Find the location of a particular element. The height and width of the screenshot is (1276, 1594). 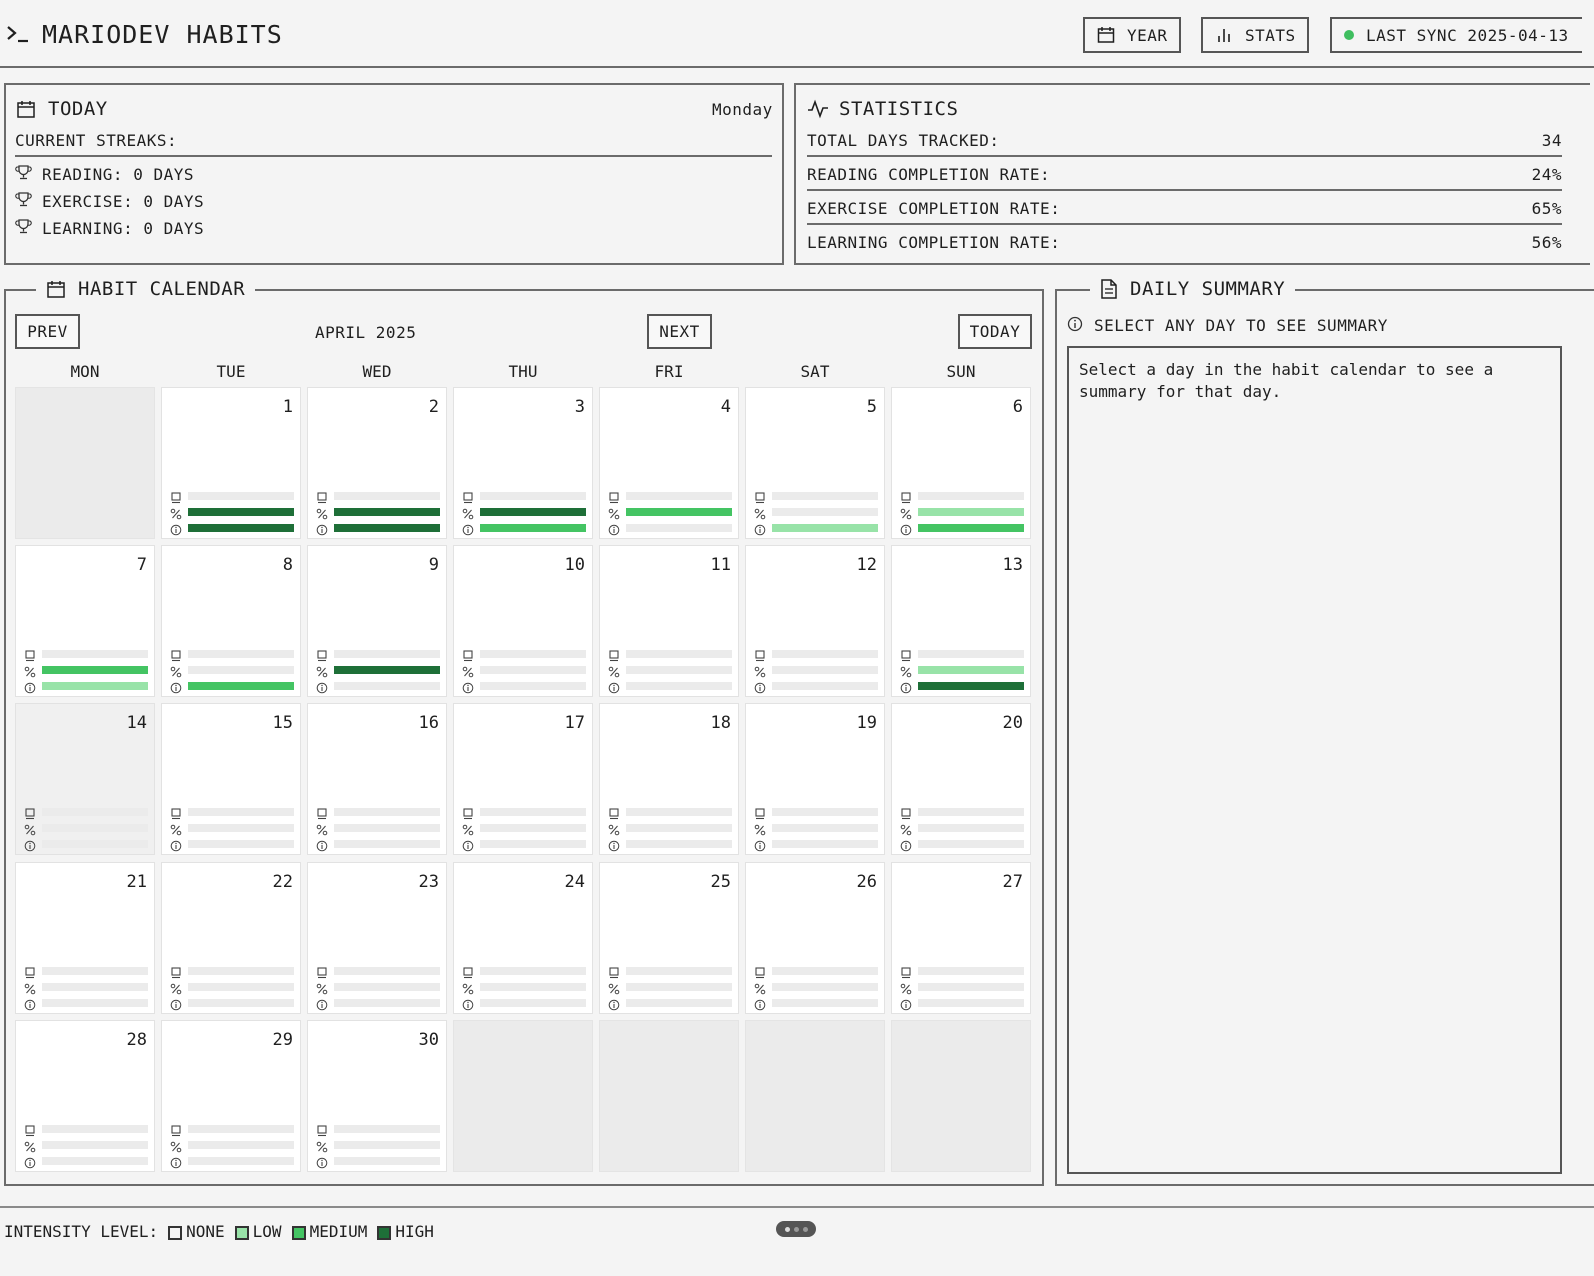

year-button: YEAR is located at coordinates (1132, 35).